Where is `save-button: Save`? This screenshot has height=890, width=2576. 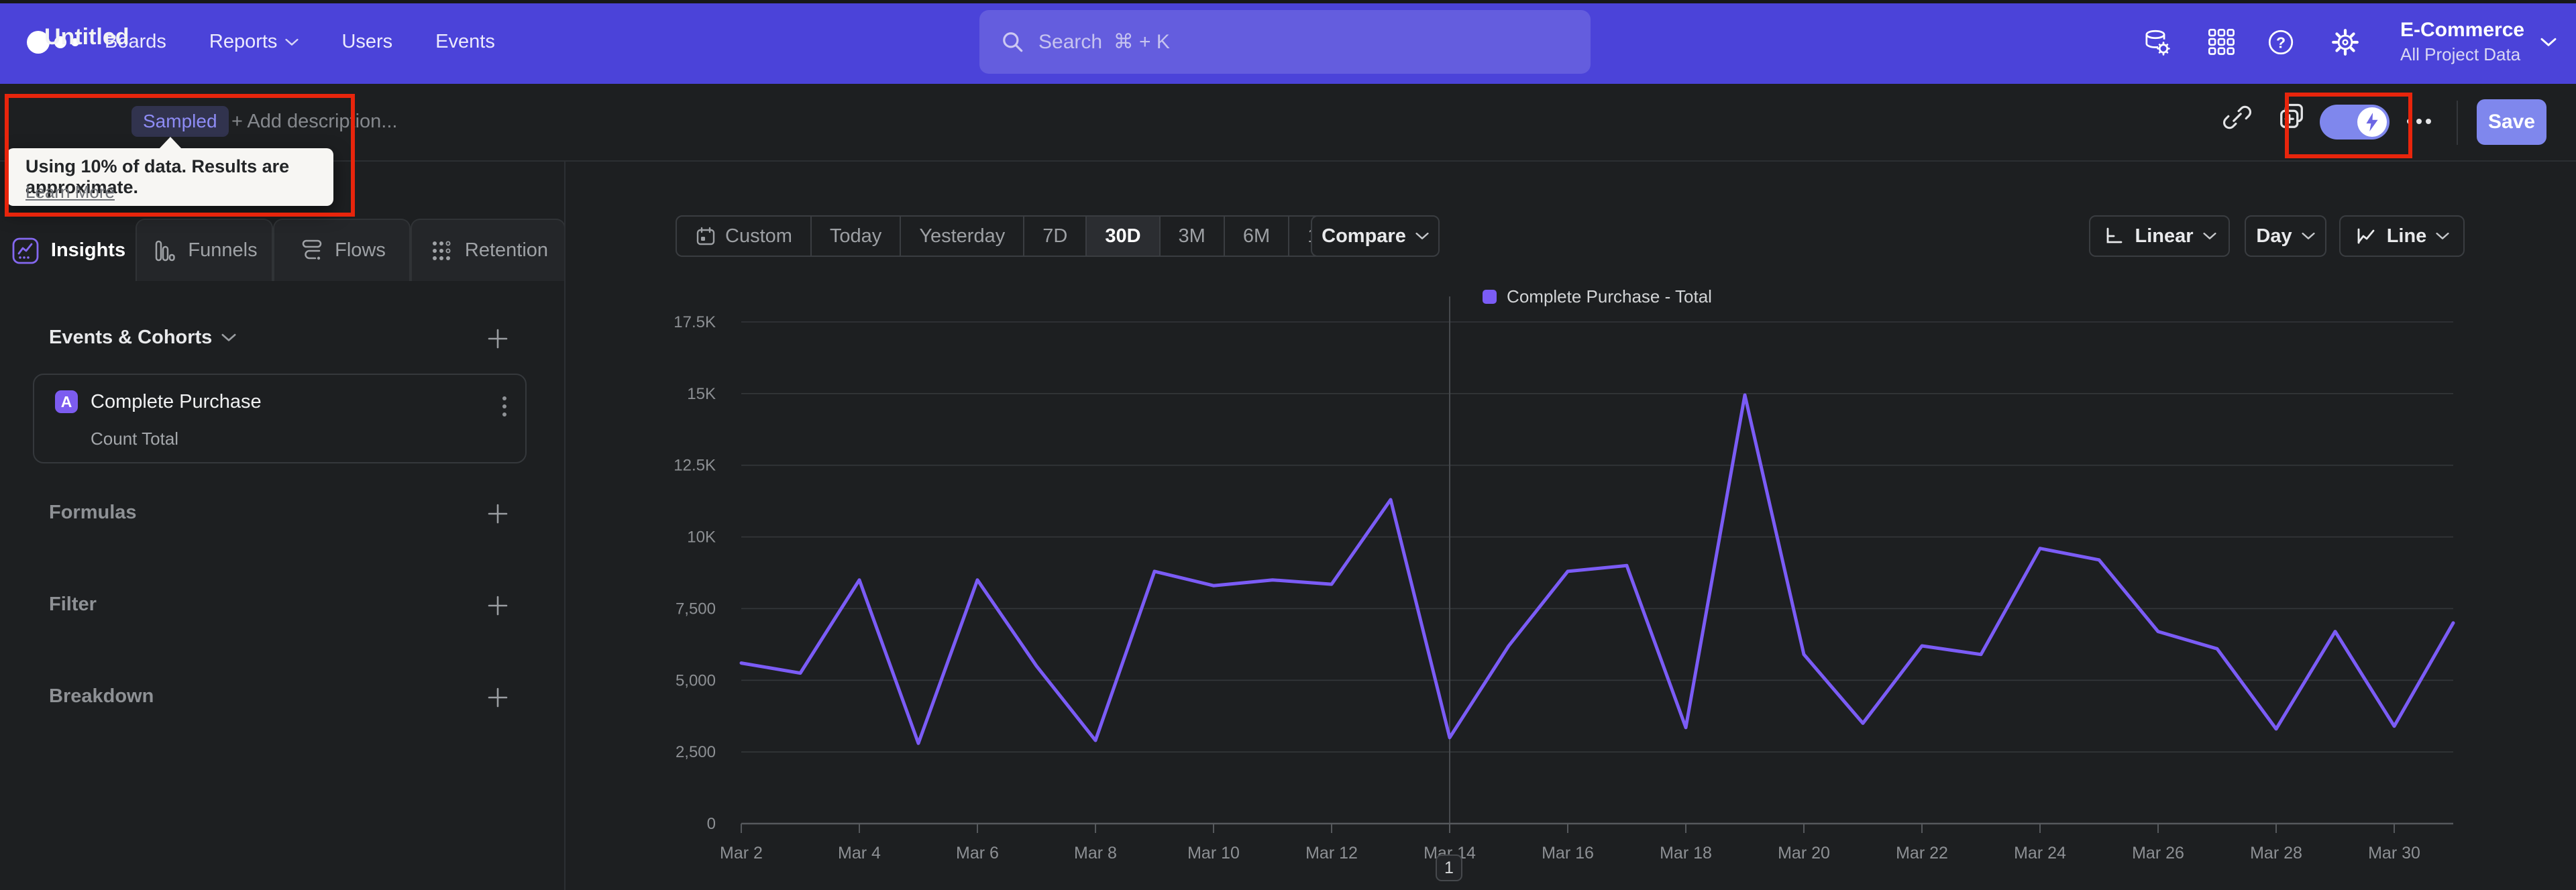 save-button: Save is located at coordinates (2511, 122).